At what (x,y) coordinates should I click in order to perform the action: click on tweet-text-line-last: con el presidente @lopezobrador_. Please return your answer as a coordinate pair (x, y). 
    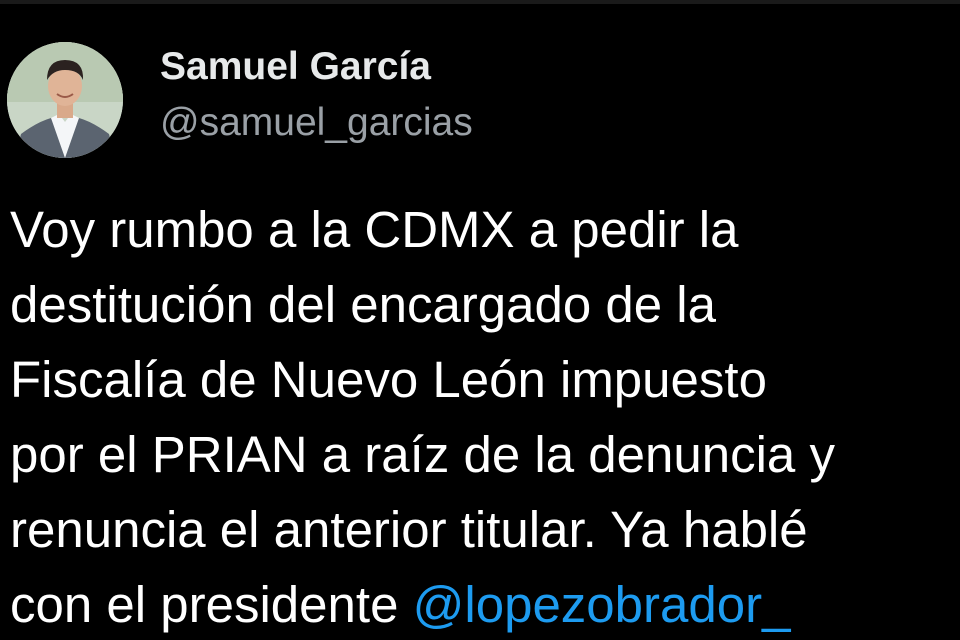
    Looking at the image, I should click on (482, 603).